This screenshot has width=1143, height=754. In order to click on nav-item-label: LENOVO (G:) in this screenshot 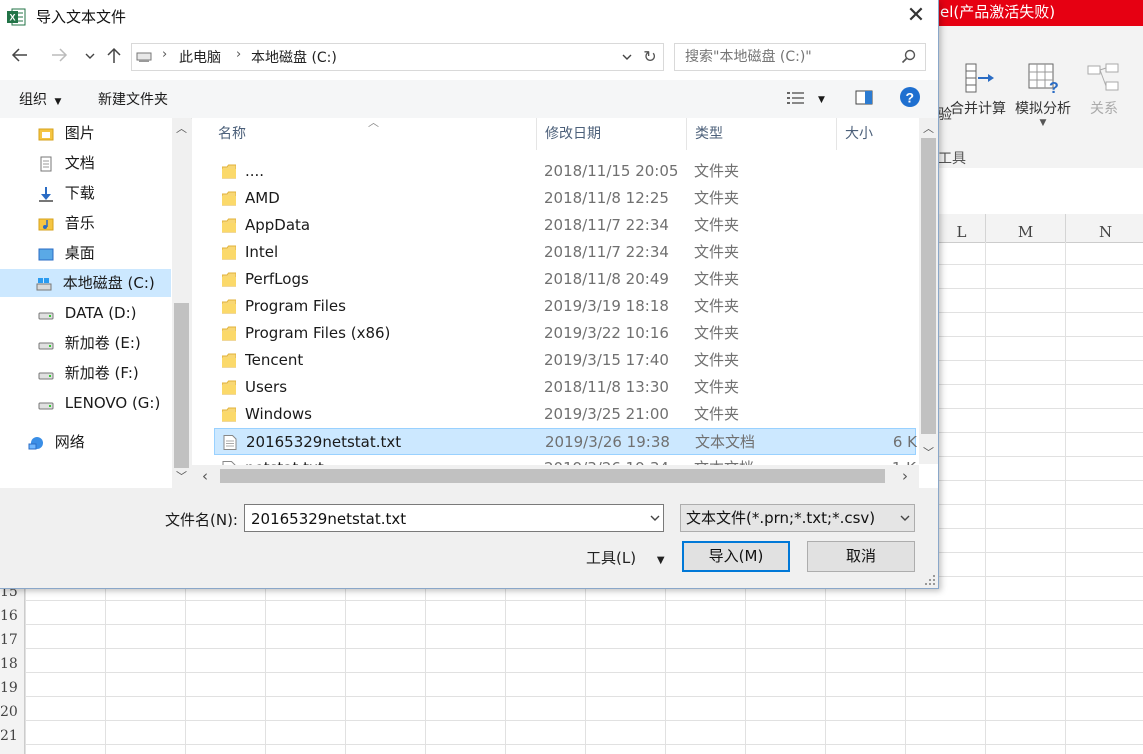, I will do `click(112, 403)`.